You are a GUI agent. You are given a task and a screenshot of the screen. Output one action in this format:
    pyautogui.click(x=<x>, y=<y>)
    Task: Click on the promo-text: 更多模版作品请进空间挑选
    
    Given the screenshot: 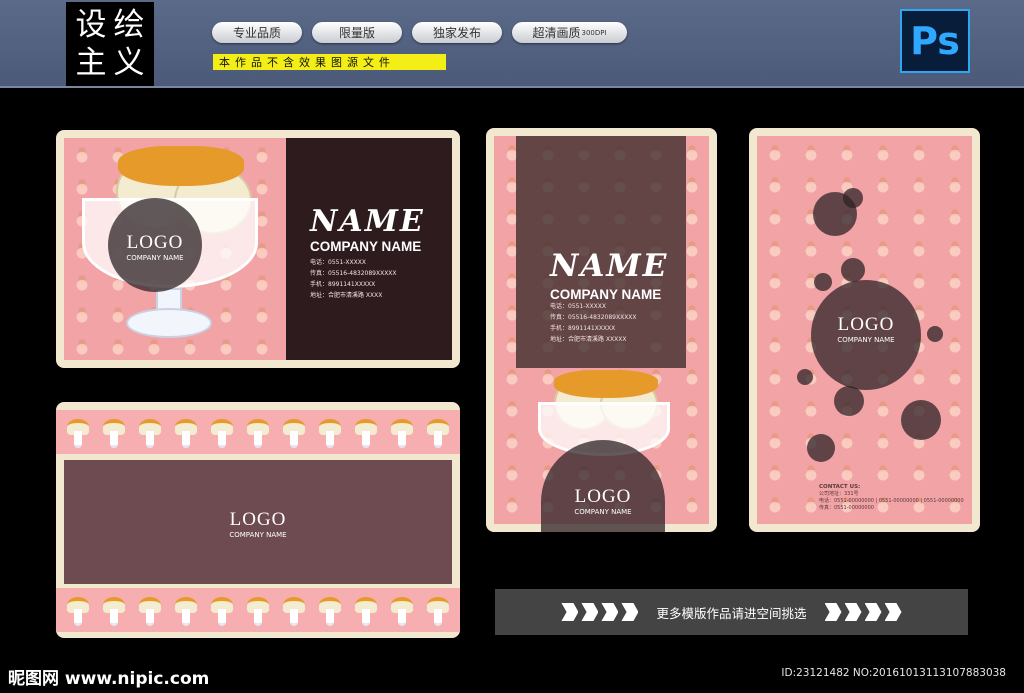 What is the action you would take?
    pyautogui.click(x=731, y=613)
    